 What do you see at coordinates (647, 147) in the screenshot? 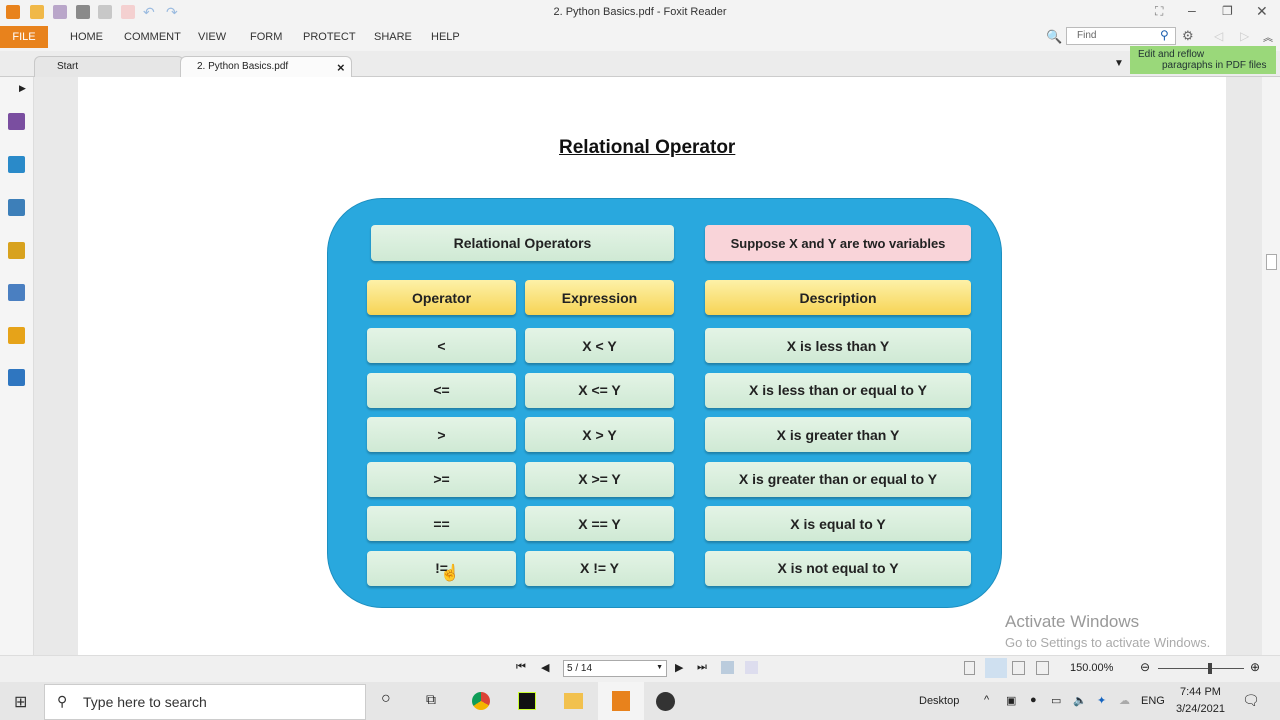
I see `page-title: Relational Operator` at bounding box center [647, 147].